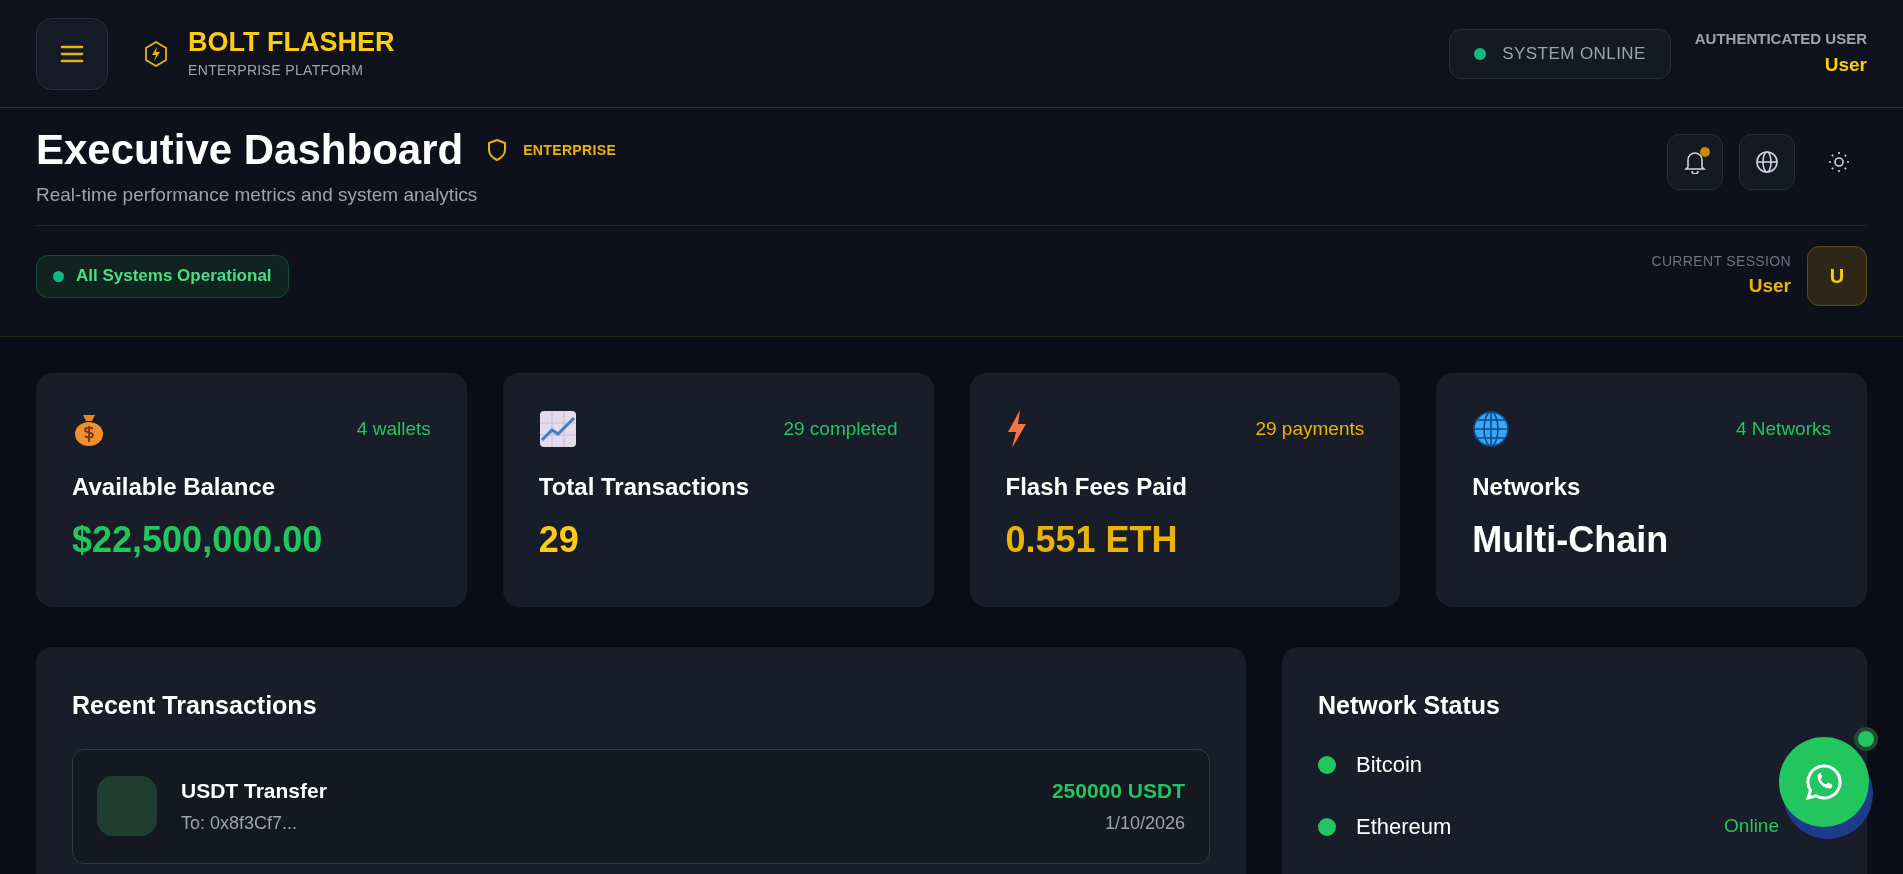  What do you see at coordinates (393, 428) in the screenshot?
I see `stat-note: 4 wallets` at bounding box center [393, 428].